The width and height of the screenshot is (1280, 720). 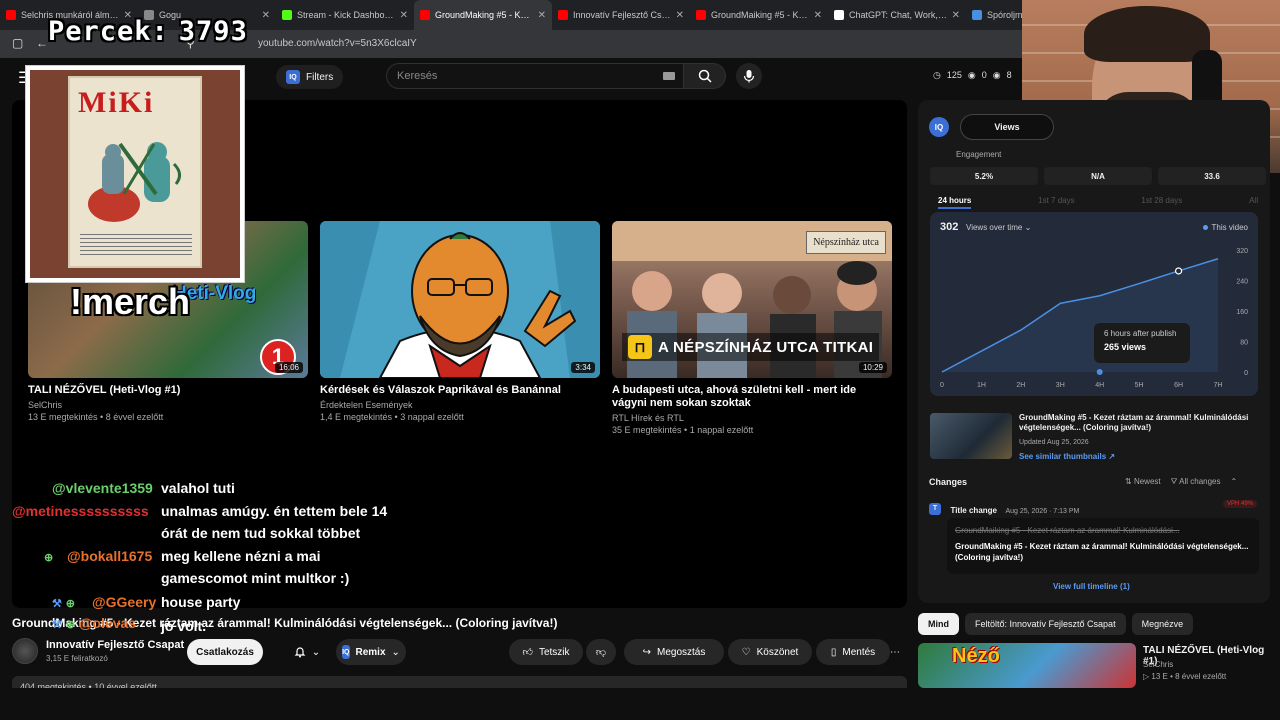 I want to click on wrench-icon: ⚒, so click(x=57, y=625).